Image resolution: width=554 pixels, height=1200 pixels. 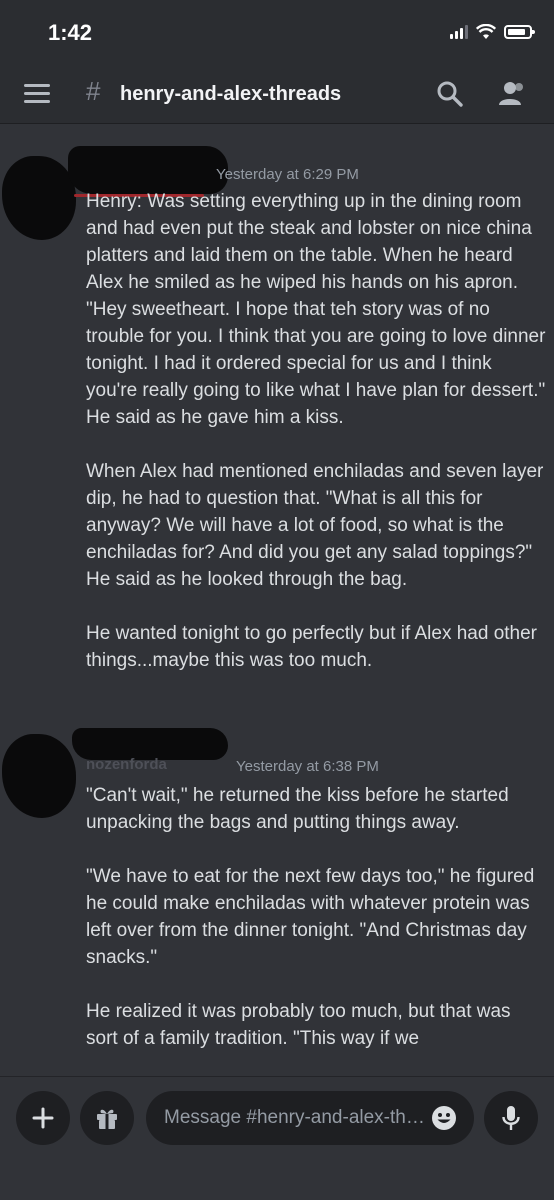 What do you see at coordinates (512, 94) in the screenshot?
I see `members-icon` at bounding box center [512, 94].